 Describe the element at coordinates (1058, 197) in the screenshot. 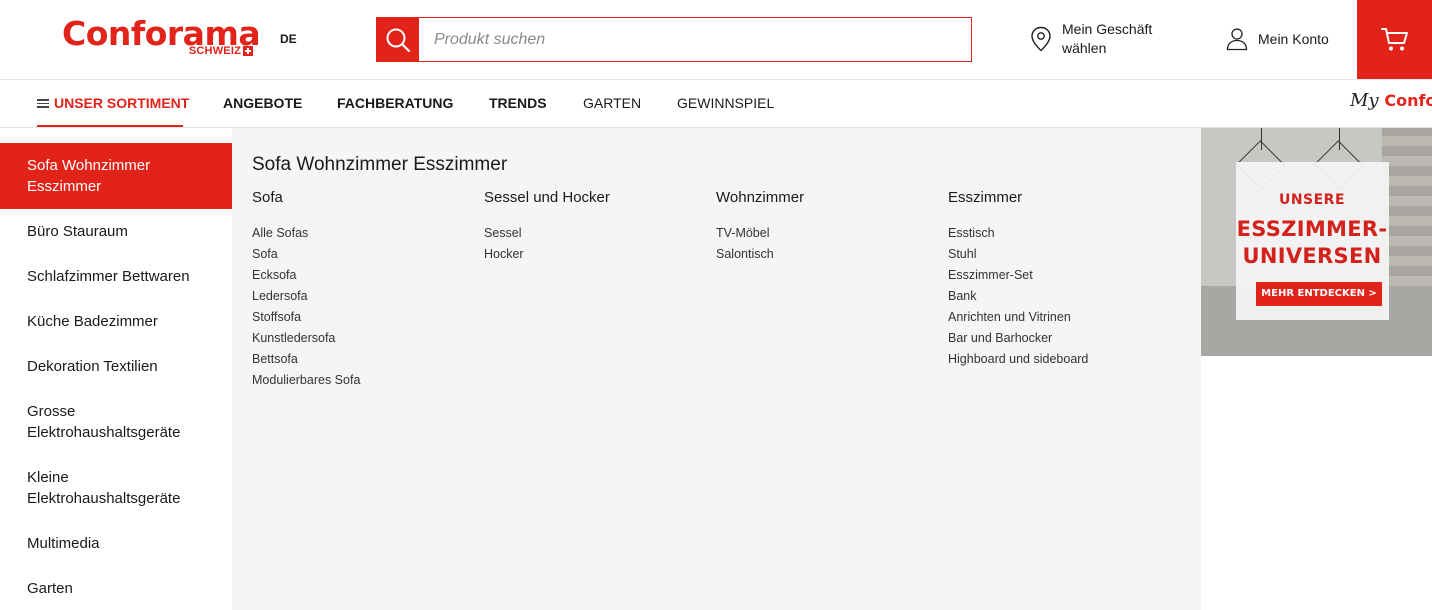

I see `column-heading: Esszimmer` at that location.